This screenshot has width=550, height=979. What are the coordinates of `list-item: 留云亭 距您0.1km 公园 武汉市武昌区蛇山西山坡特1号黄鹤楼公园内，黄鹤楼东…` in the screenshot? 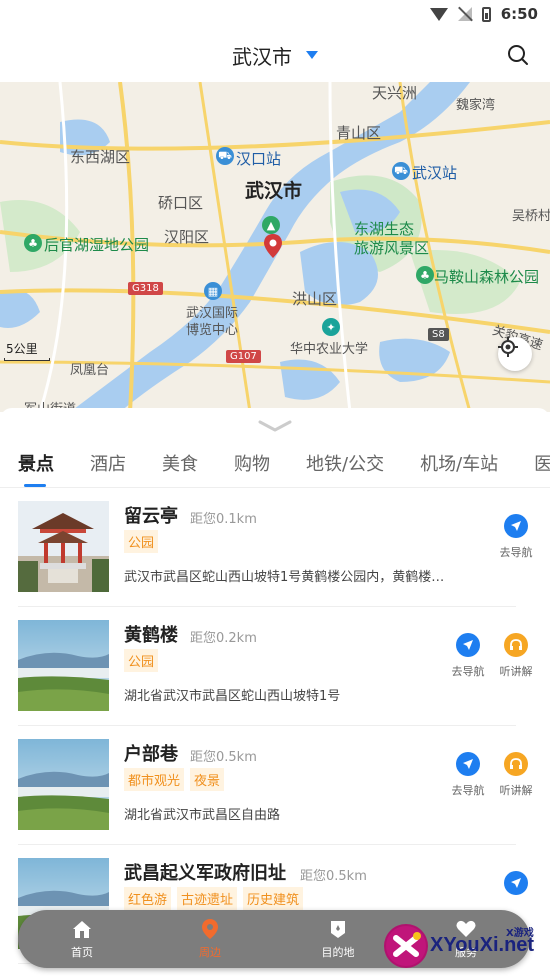 It's located at (275, 547).